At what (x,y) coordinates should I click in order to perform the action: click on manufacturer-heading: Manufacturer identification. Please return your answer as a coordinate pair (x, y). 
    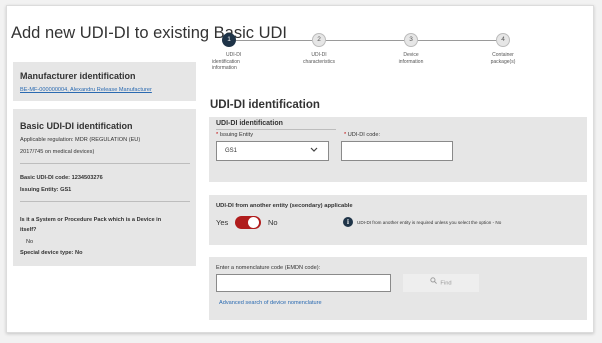
    Looking at the image, I should click on (78, 76).